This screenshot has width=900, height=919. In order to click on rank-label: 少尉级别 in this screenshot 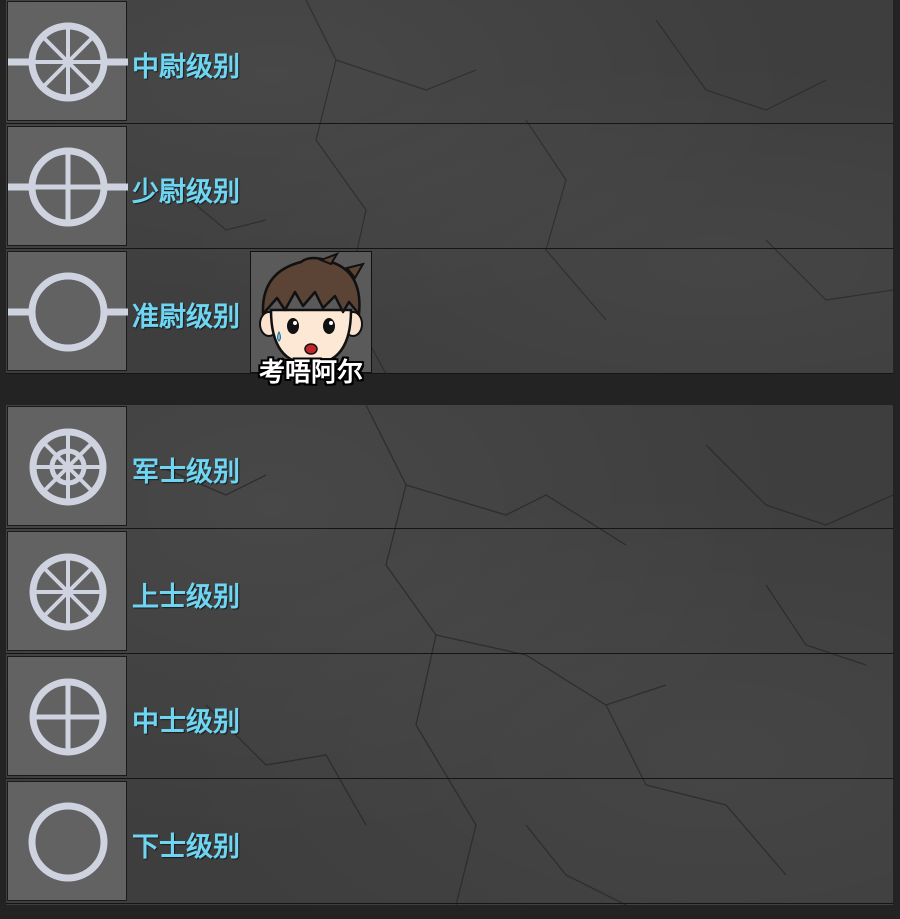, I will do `click(186, 192)`.